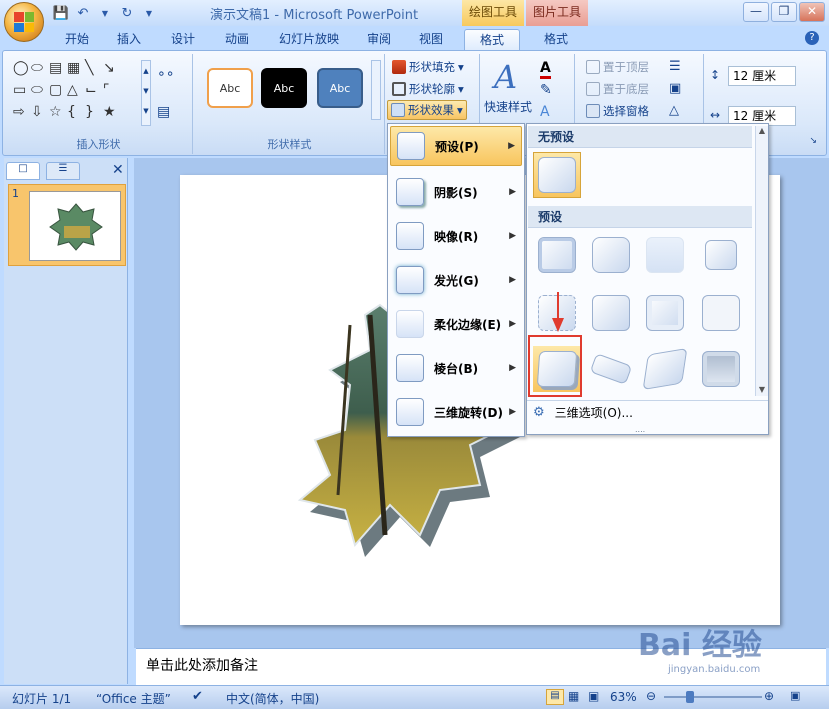 The image size is (829, 709). I want to click on rotate-icon: △, so click(674, 110).